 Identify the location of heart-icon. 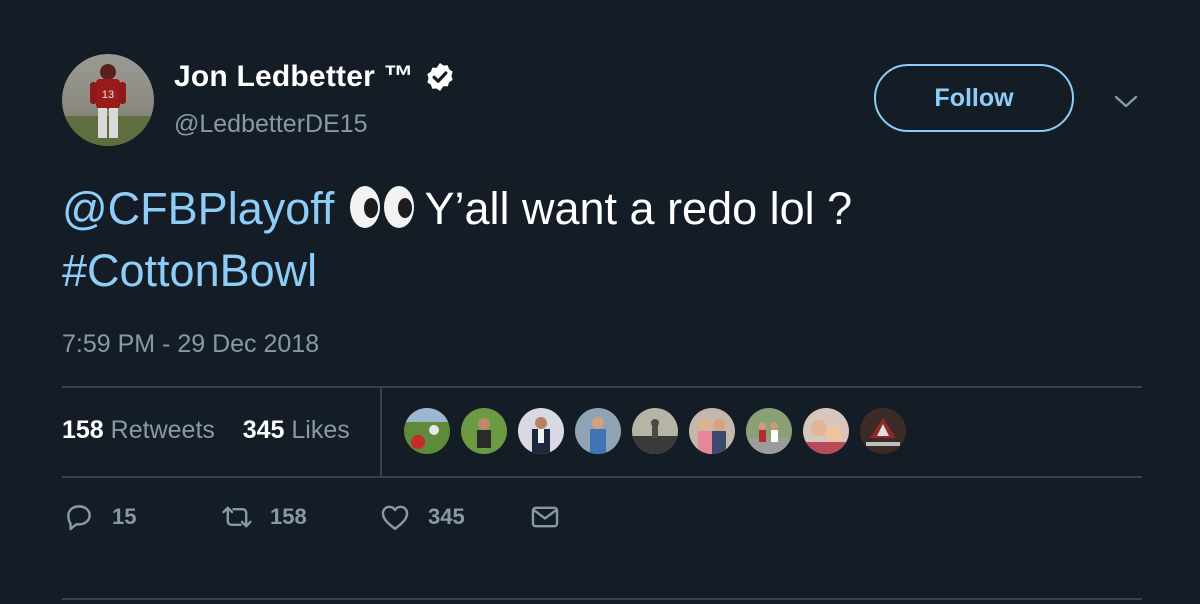
(395, 517).